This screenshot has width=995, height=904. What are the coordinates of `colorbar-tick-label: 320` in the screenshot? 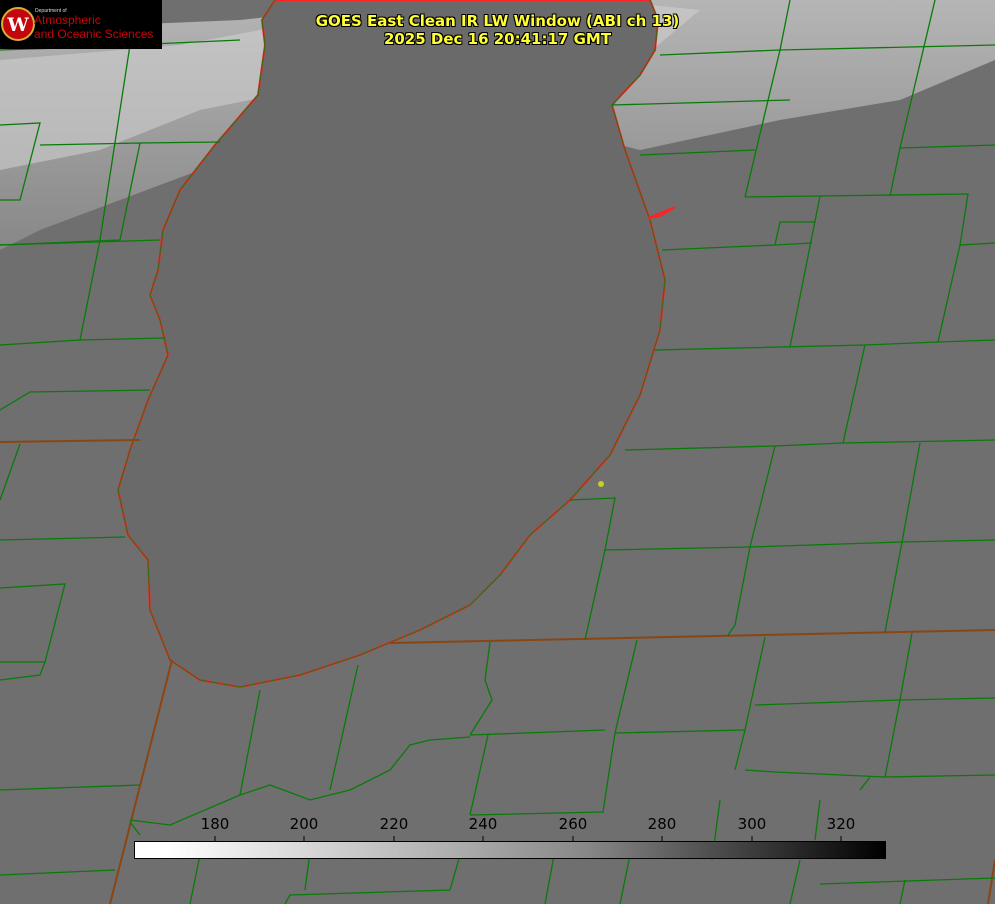 It's located at (841, 824).